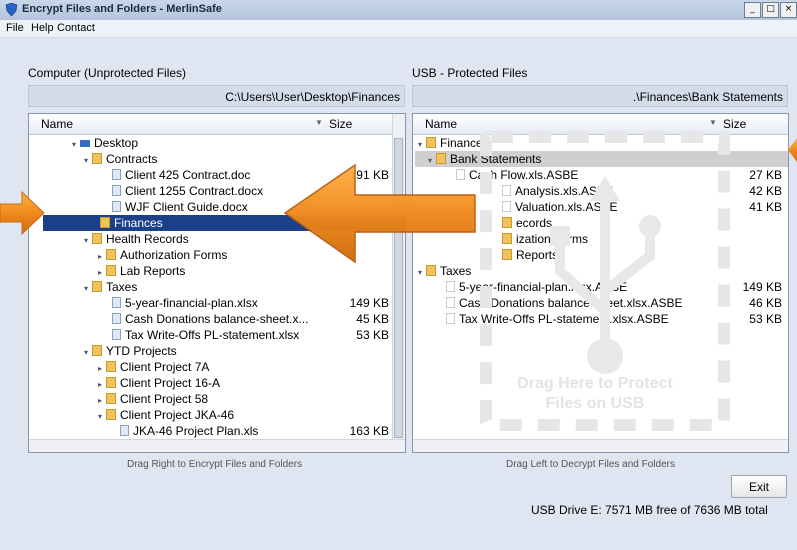 The height and width of the screenshot is (550, 797). Describe the element at coordinates (398, 29) in the screenshot. I see `menu-bar: File Help Contact` at that location.